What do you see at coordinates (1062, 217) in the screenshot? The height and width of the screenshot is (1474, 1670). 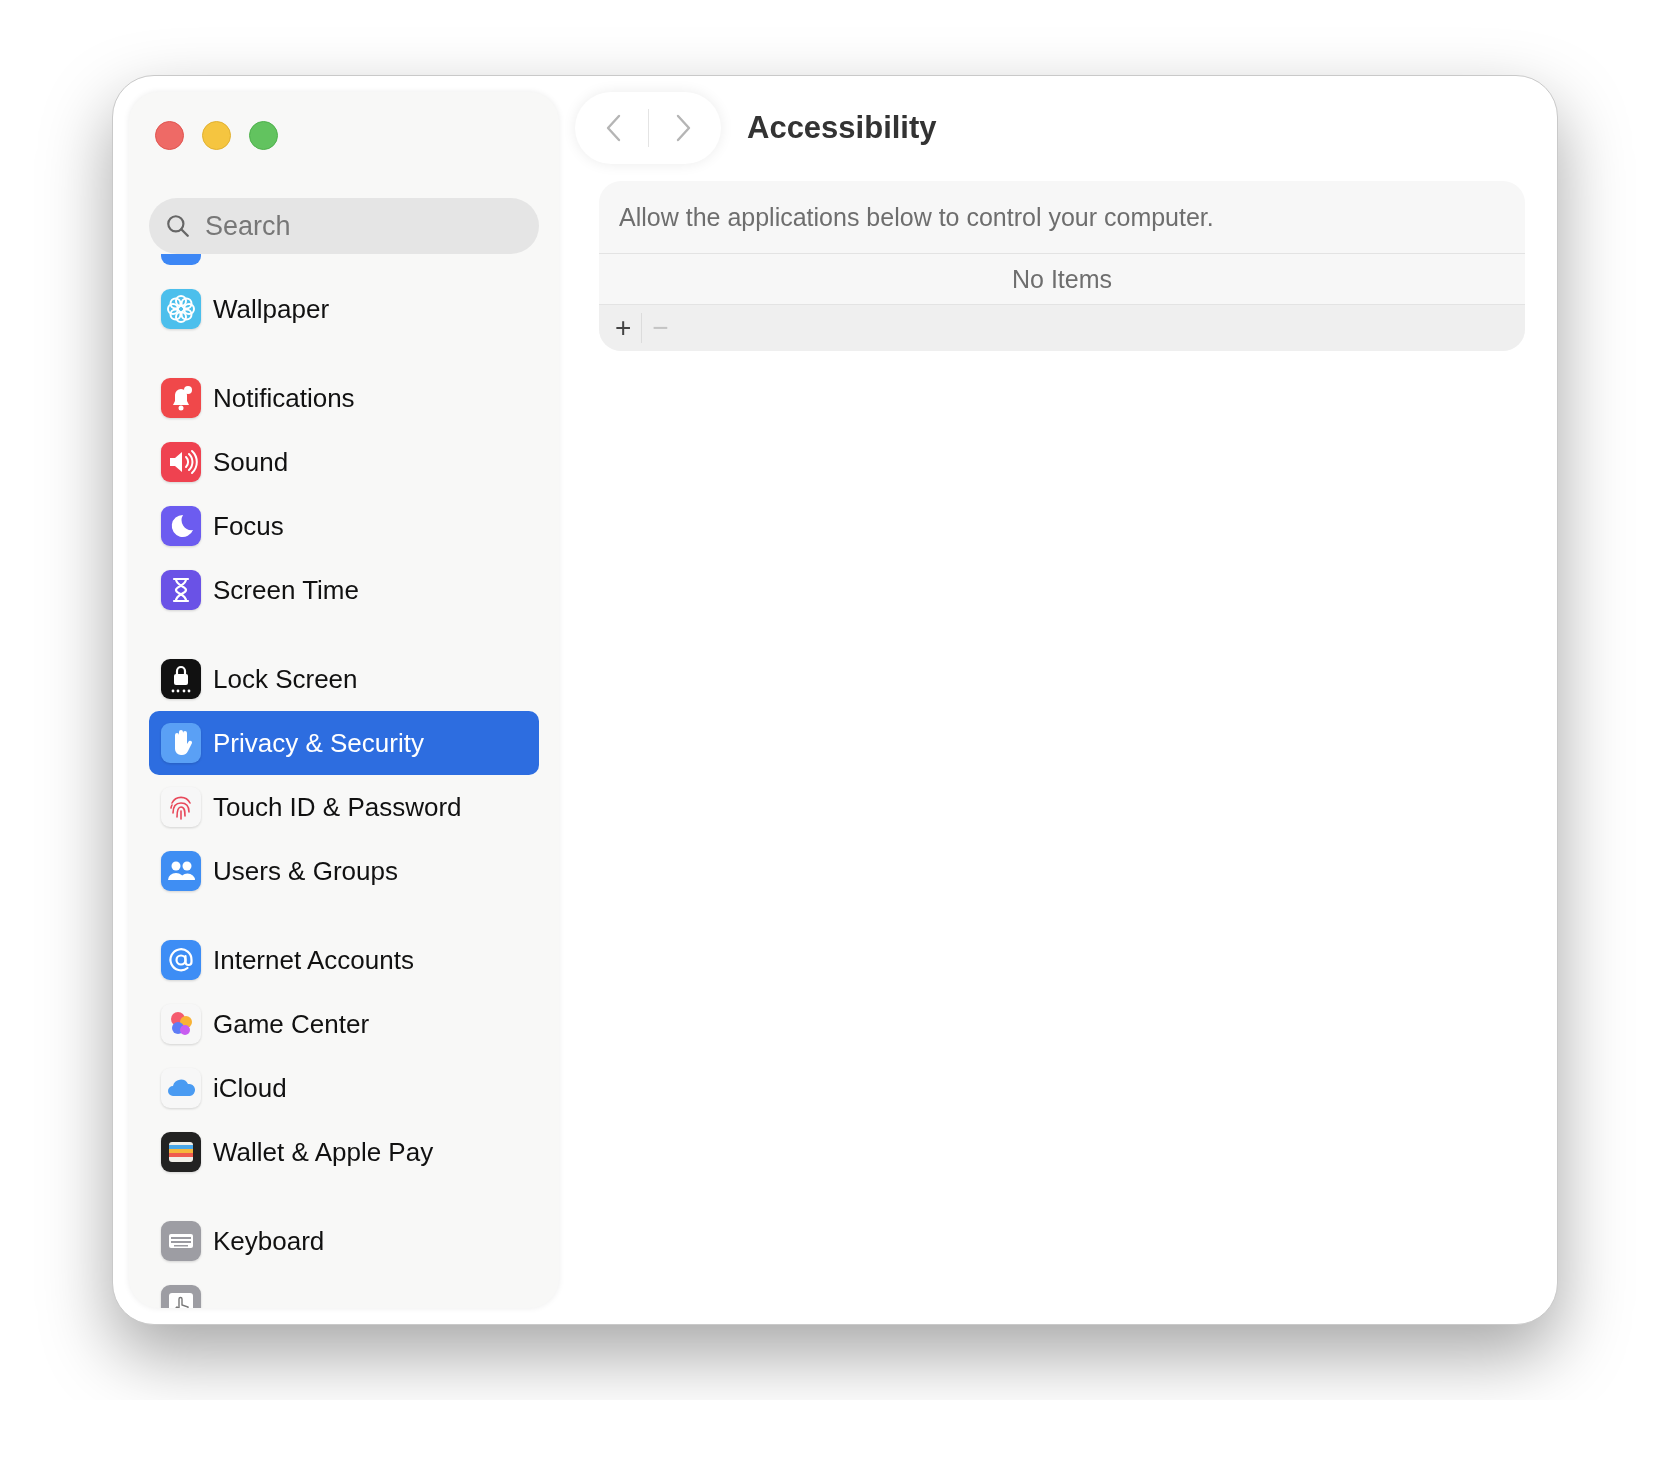 I see `description-text: Allow the applications below to control your computer.` at bounding box center [1062, 217].